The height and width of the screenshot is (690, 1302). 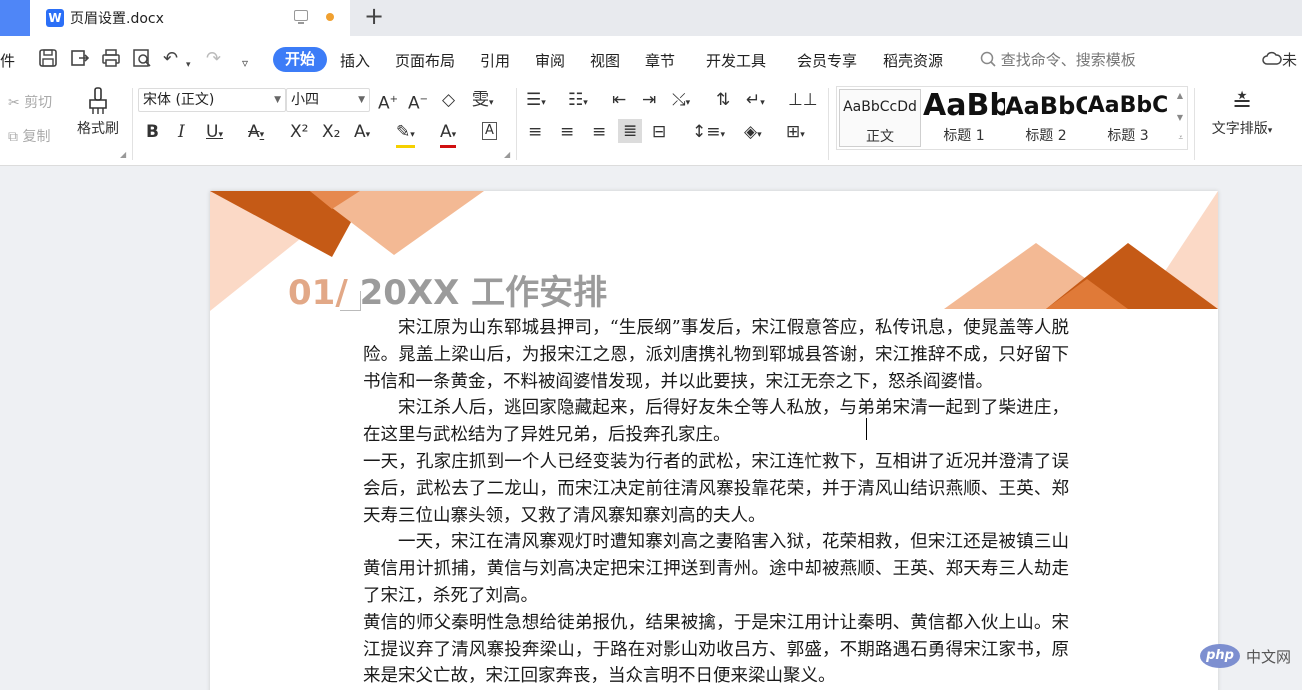 I want to click on font-name-select: 宋体 (正文) ▼, so click(x=212, y=100).